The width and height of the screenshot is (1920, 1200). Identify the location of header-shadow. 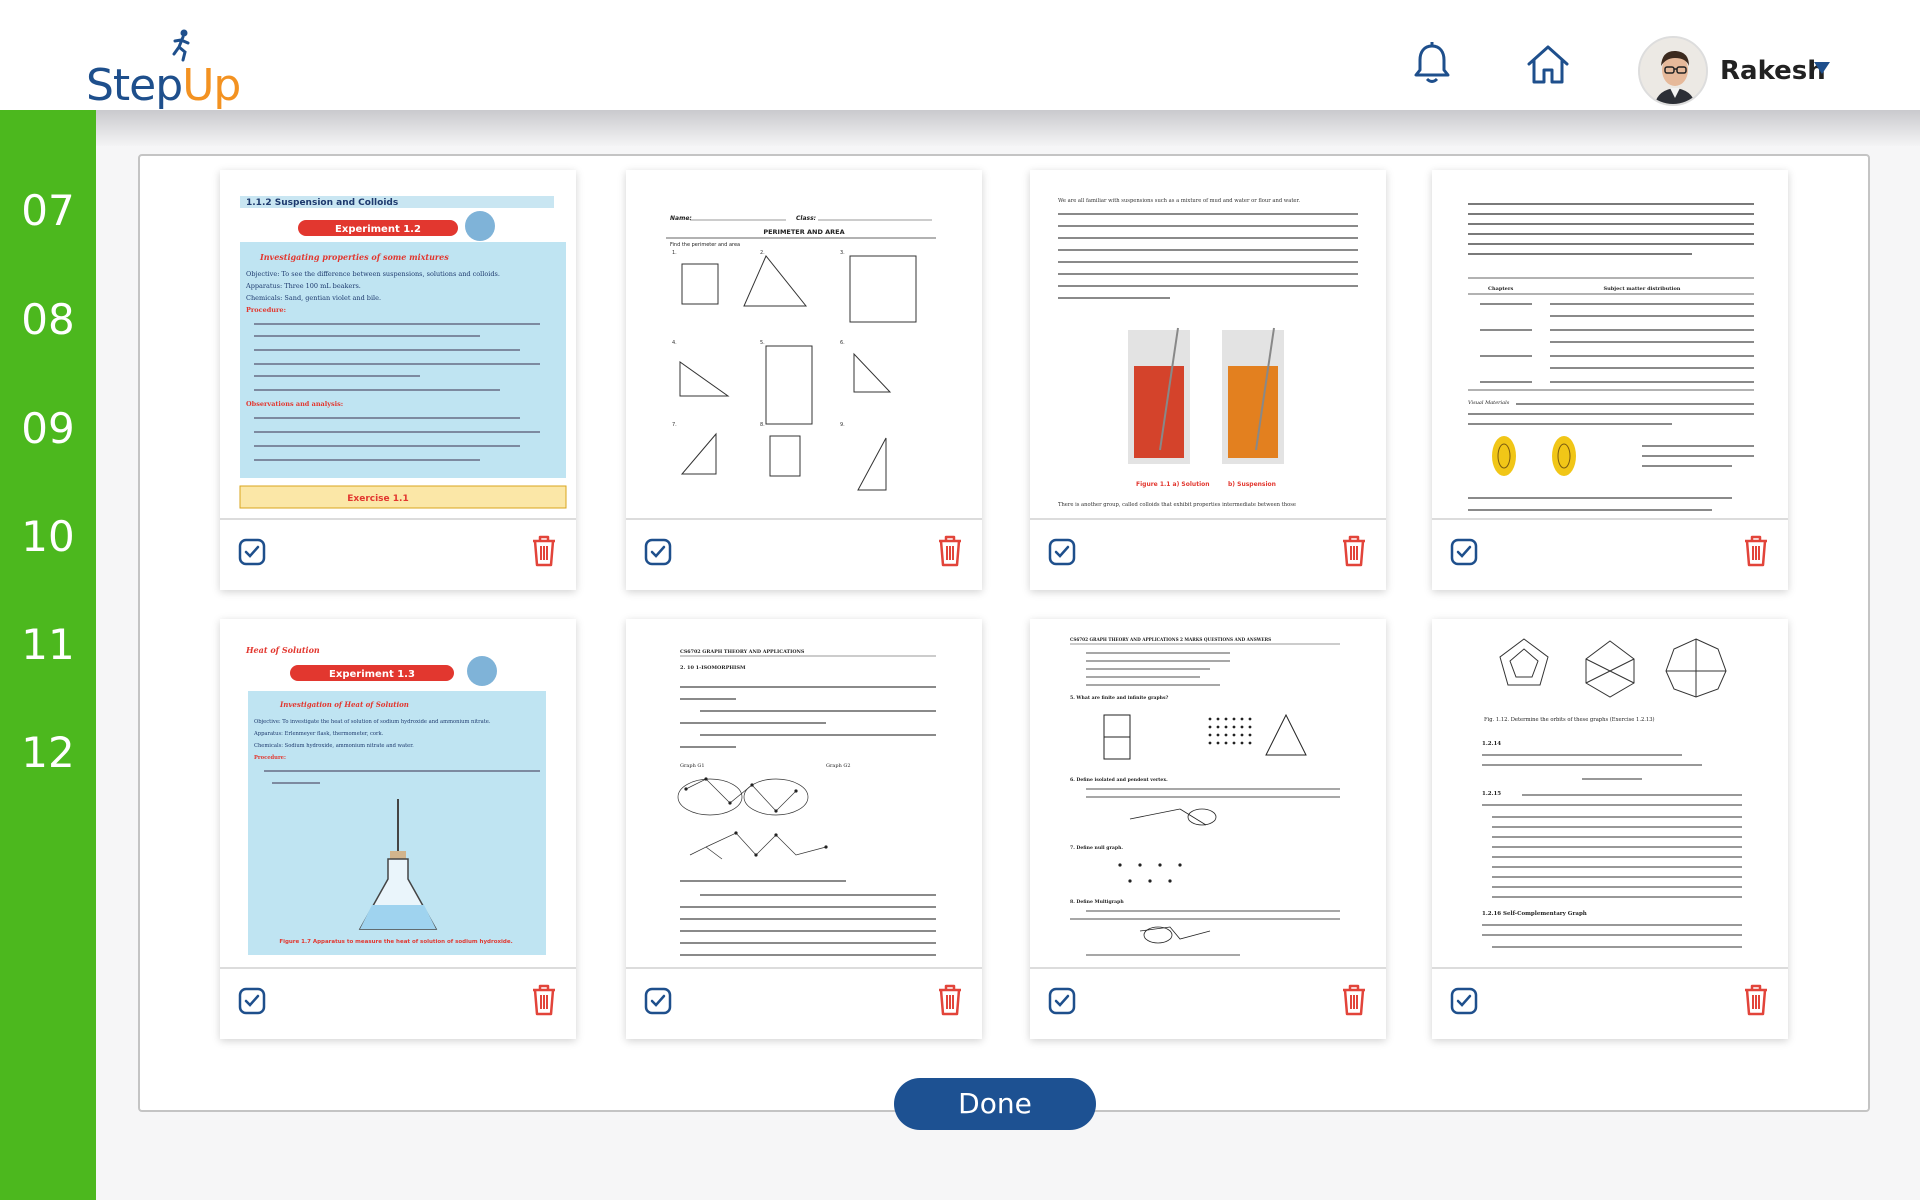
(1008, 128).